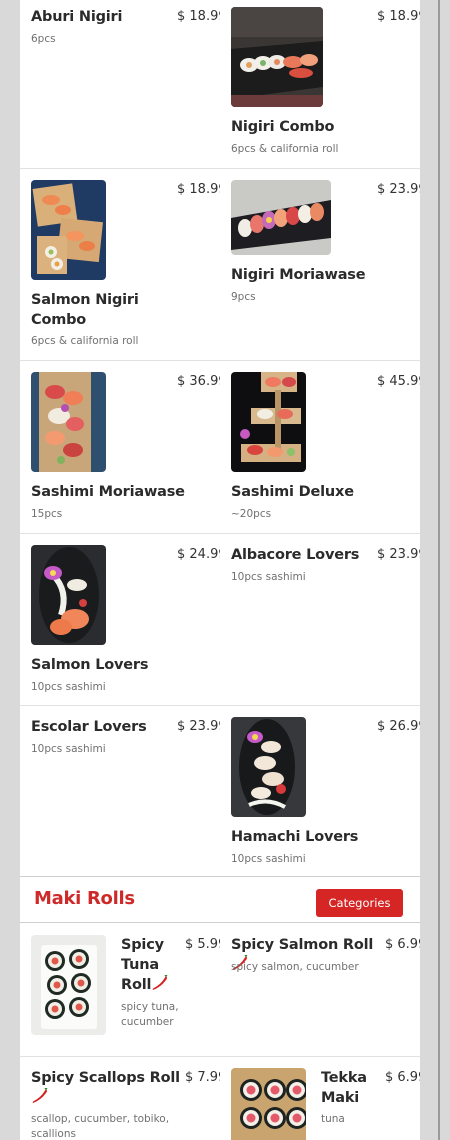  What do you see at coordinates (277, 57) in the screenshot?
I see `nigiri-combo-photo` at bounding box center [277, 57].